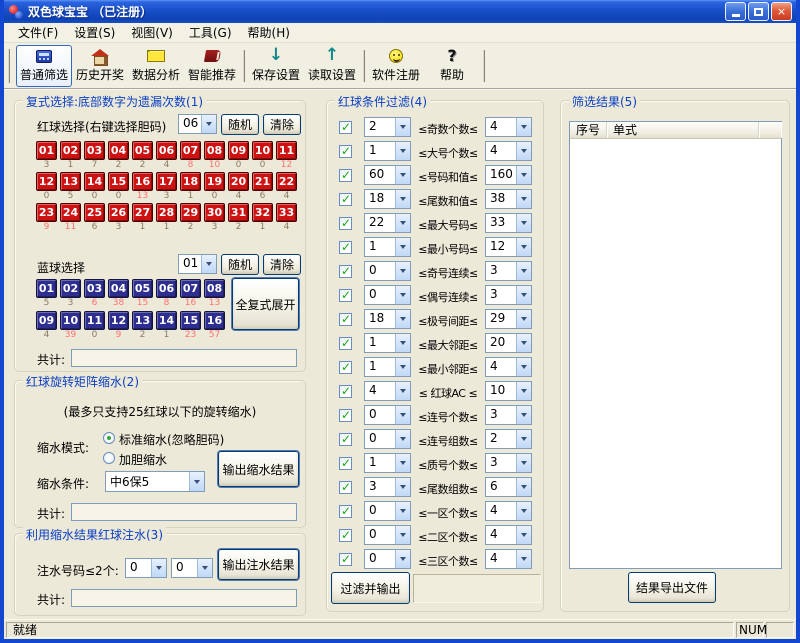 Image resolution: width=800 pixels, height=643 pixels. What do you see at coordinates (142, 320) in the screenshot?
I see `blue-ball: 13` at bounding box center [142, 320].